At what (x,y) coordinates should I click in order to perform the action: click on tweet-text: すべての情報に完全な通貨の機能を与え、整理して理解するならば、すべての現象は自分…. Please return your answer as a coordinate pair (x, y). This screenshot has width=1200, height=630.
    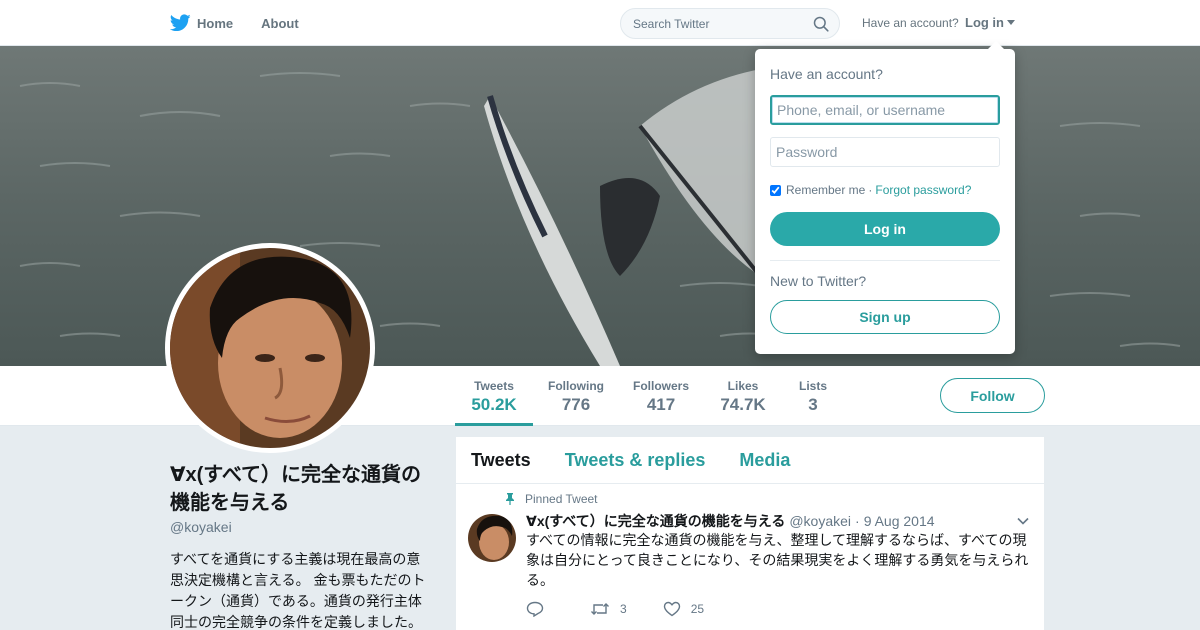
    Looking at the image, I should click on (777, 560).